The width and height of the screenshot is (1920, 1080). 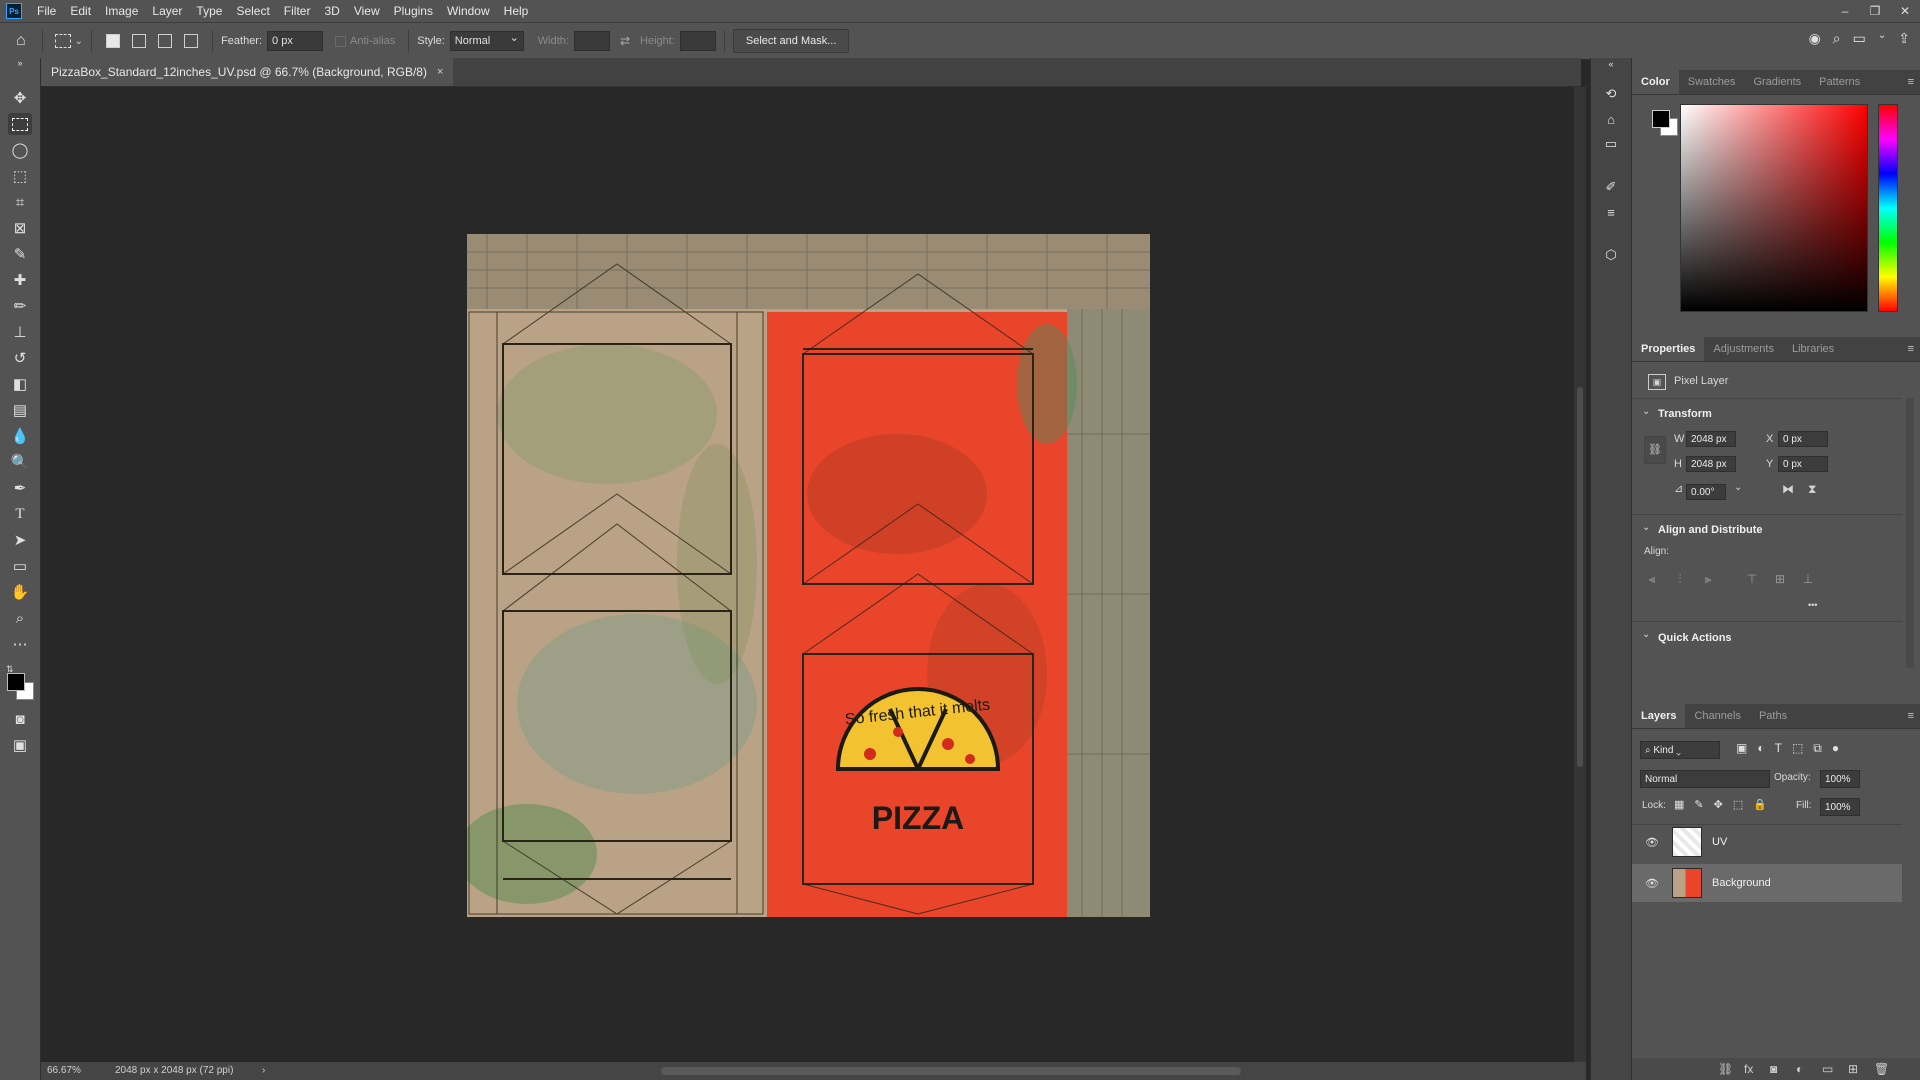 I want to click on gradient-tool-icon: ▤, so click(x=20, y=410).